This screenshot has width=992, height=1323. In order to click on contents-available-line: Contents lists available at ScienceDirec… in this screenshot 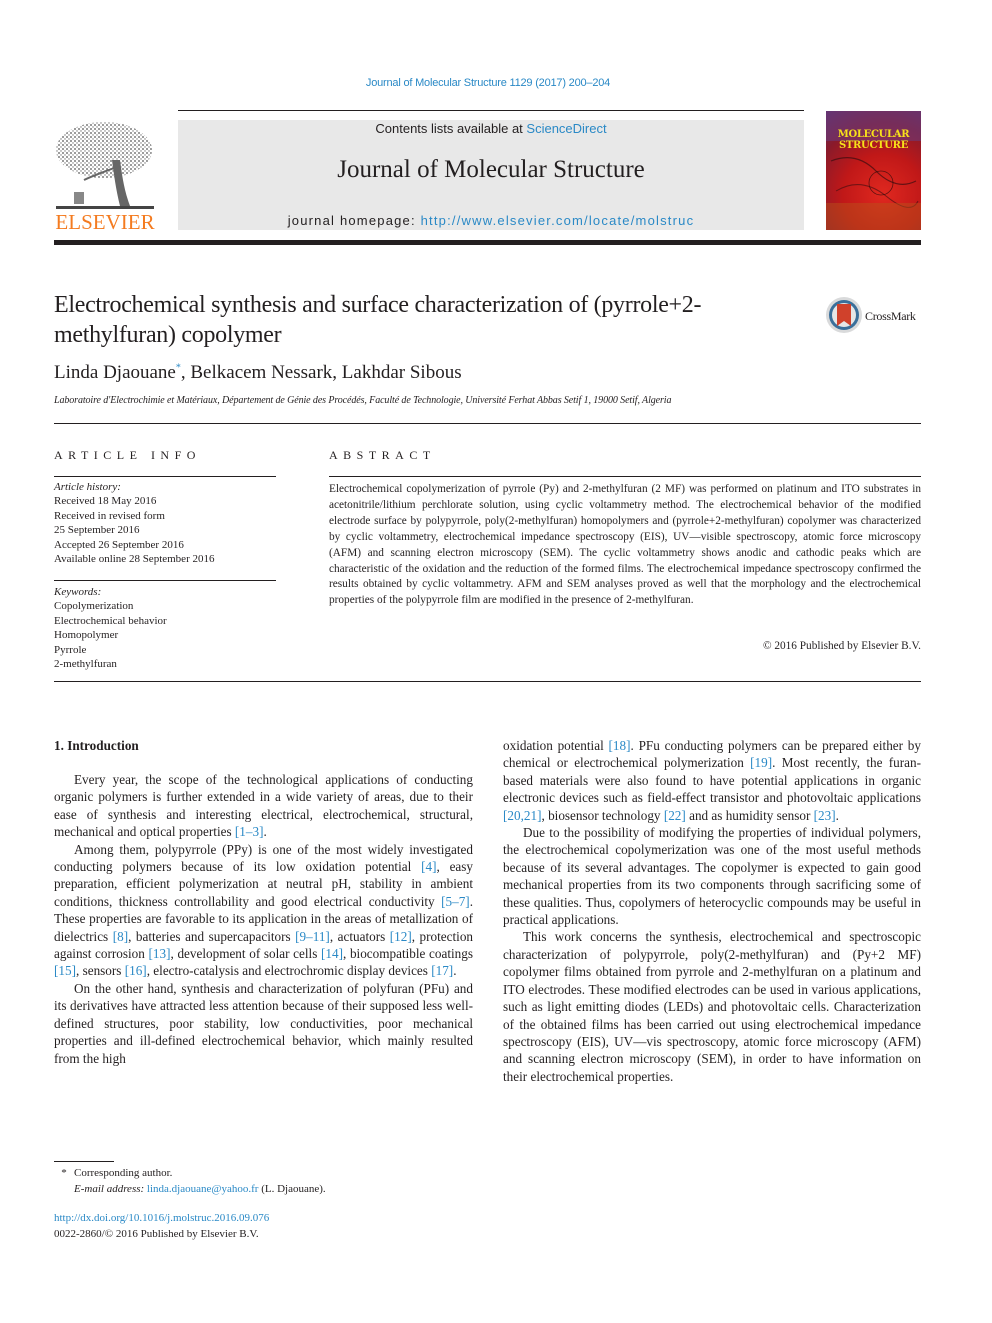, I will do `click(491, 128)`.